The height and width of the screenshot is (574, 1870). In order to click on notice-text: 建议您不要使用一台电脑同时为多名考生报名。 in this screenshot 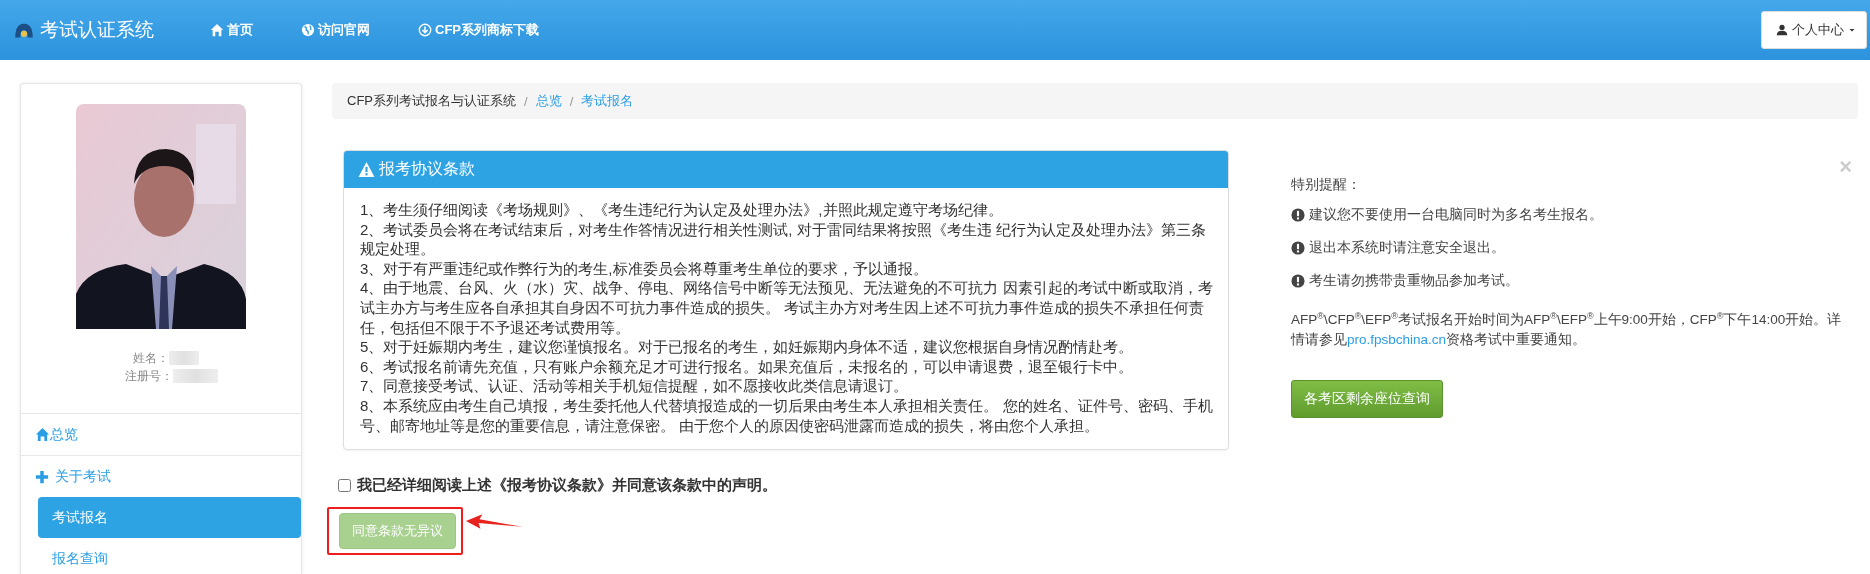, I will do `click(1456, 215)`.